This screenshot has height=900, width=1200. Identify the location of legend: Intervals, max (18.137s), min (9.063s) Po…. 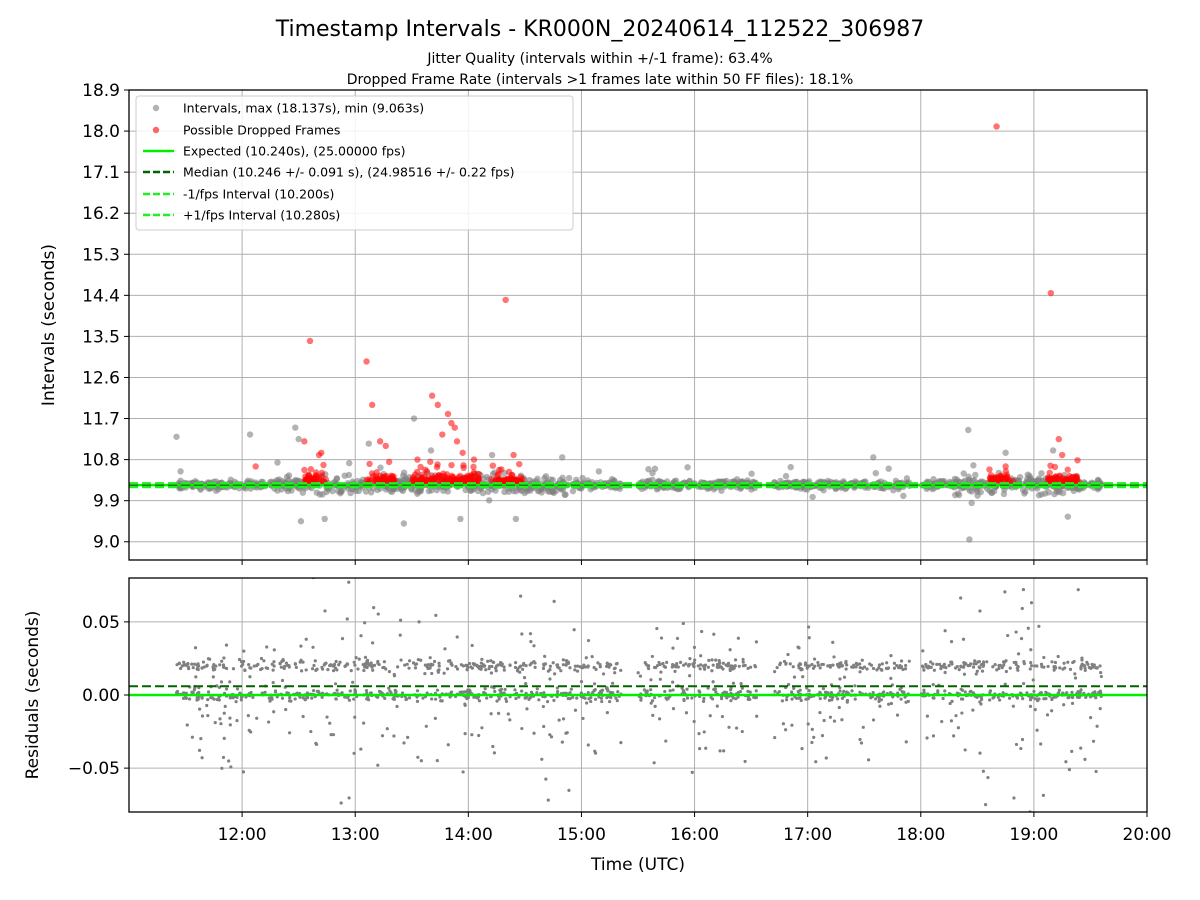
(354, 163).